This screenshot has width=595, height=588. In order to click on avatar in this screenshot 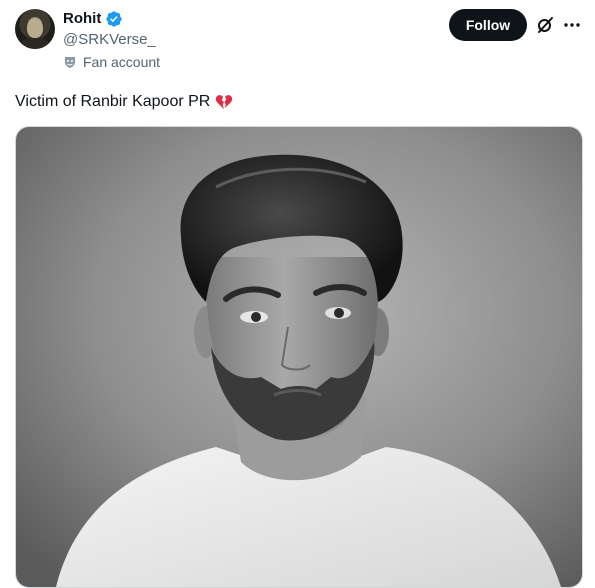, I will do `click(35, 29)`.